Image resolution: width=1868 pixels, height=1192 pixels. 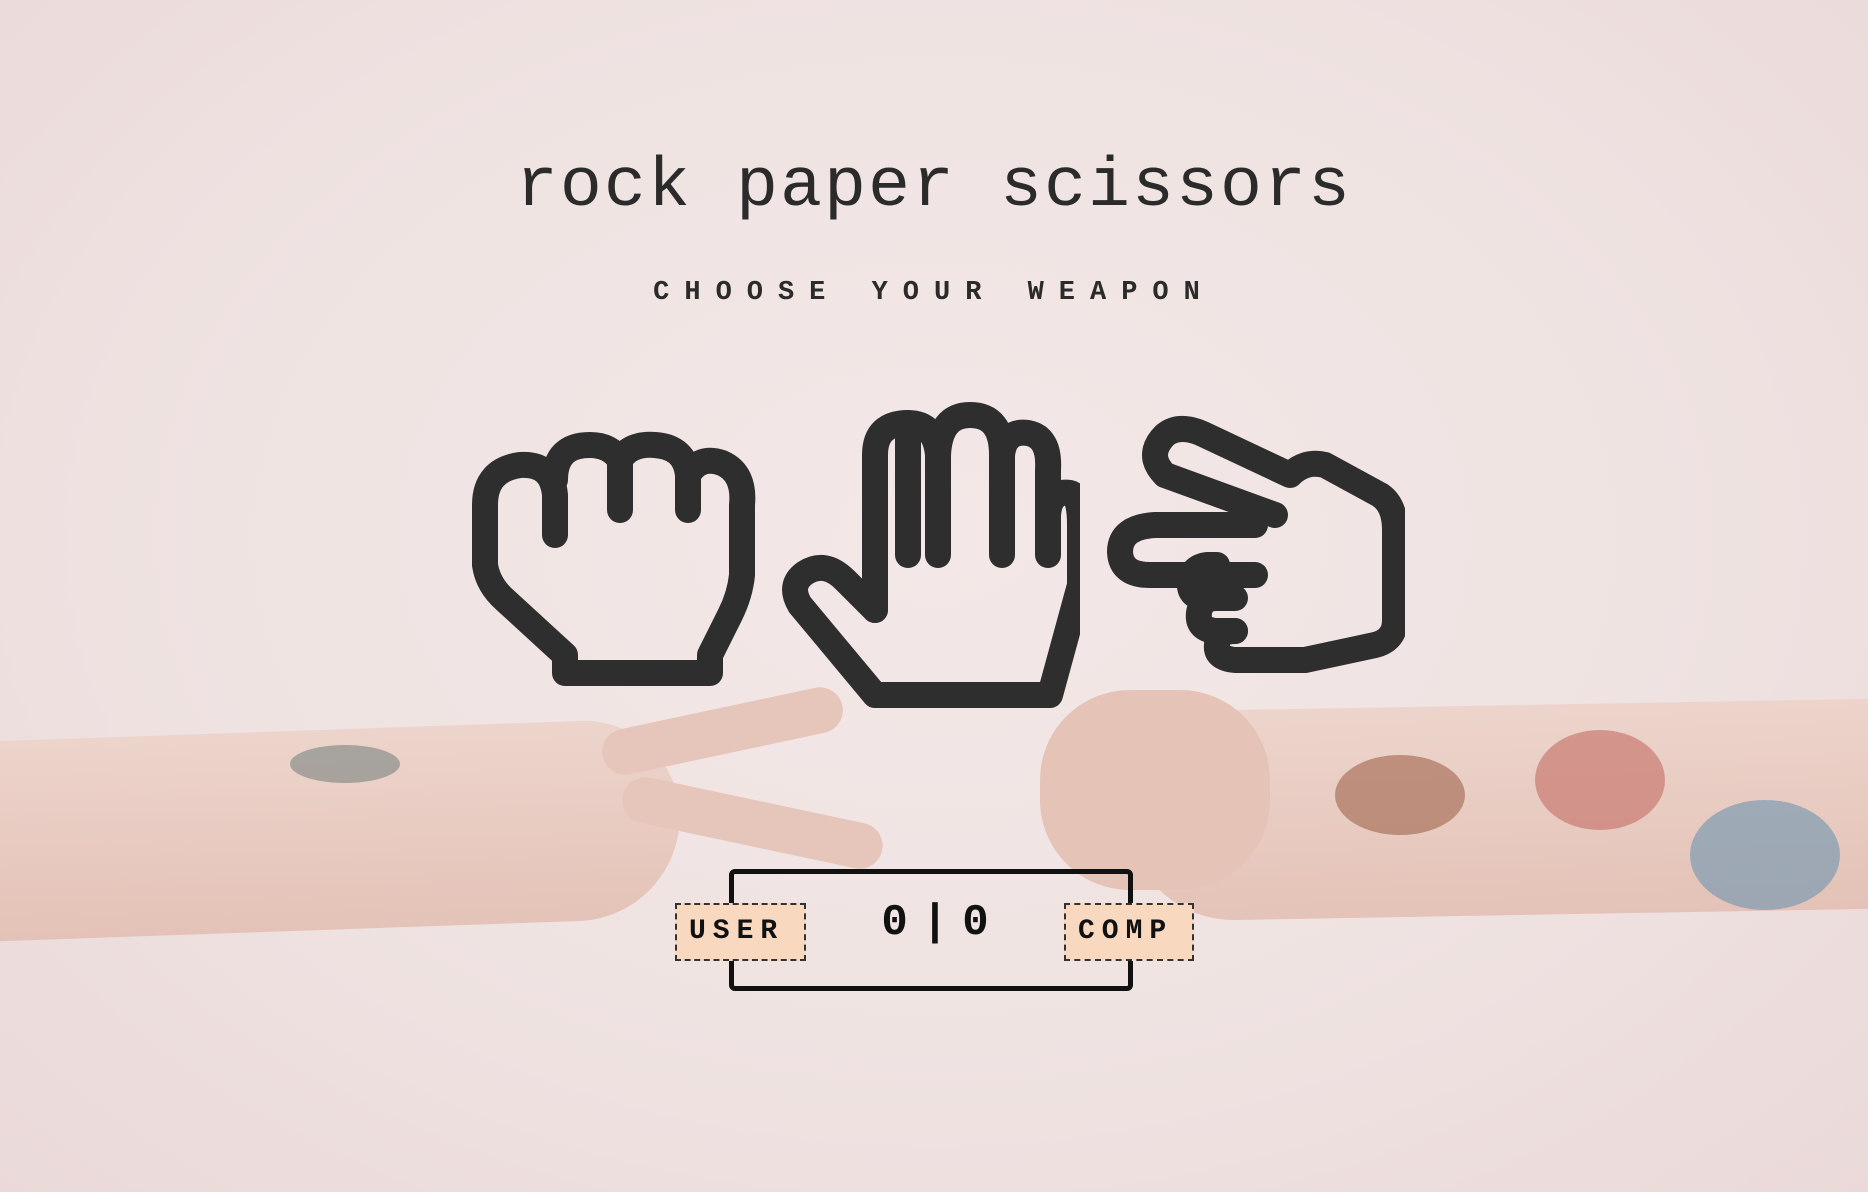 What do you see at coordinates (934, 187) in the screenshot?
I see `page-title: rock paper scissors` at bounding box center [934, 187].